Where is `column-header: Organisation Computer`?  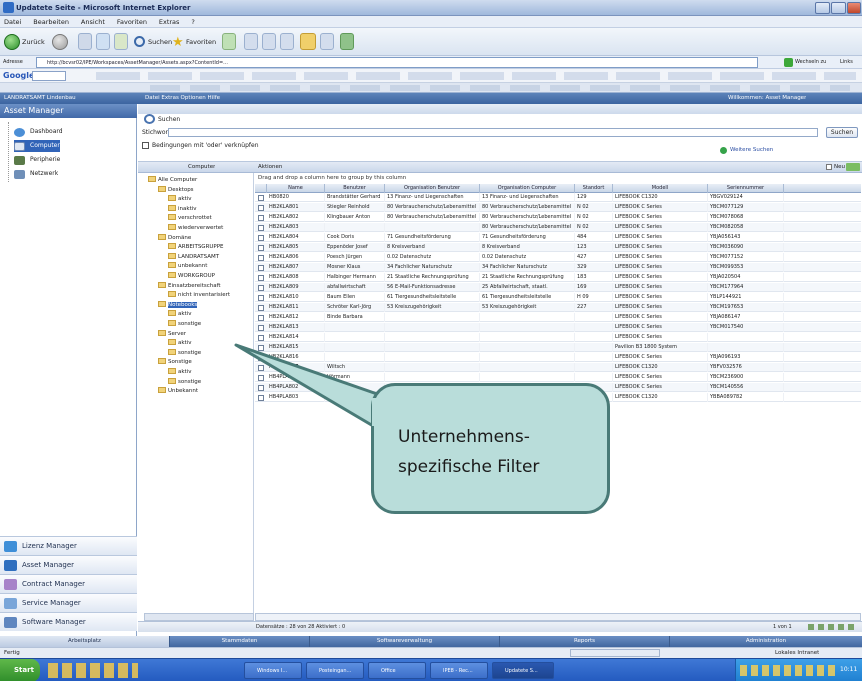 column-header: Organisation Computer is located at coordinates (527, 188).